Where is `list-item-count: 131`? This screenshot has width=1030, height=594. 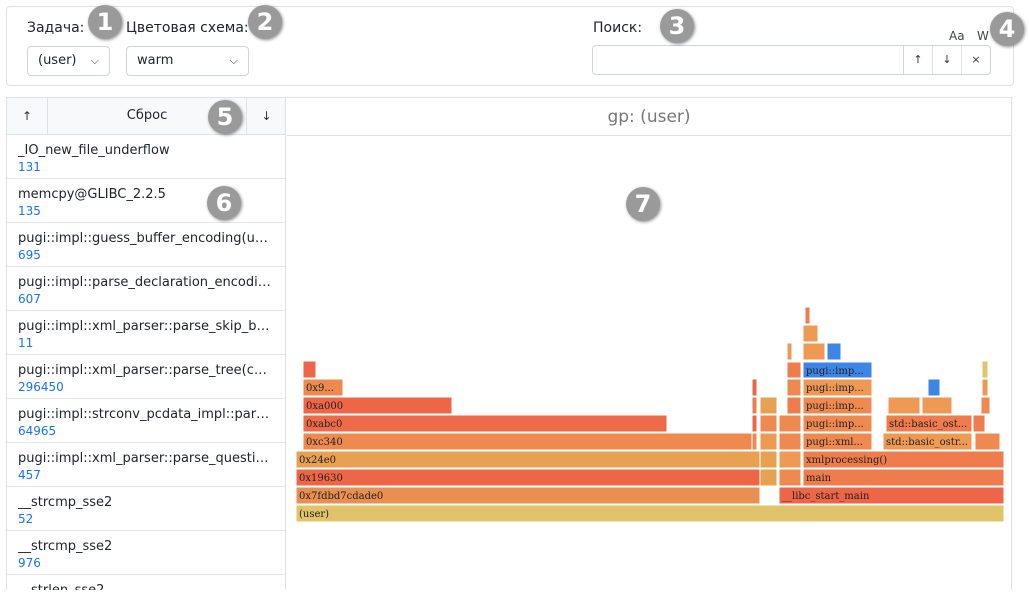
list-item-count: 131 is located at coordinates (29, 167).